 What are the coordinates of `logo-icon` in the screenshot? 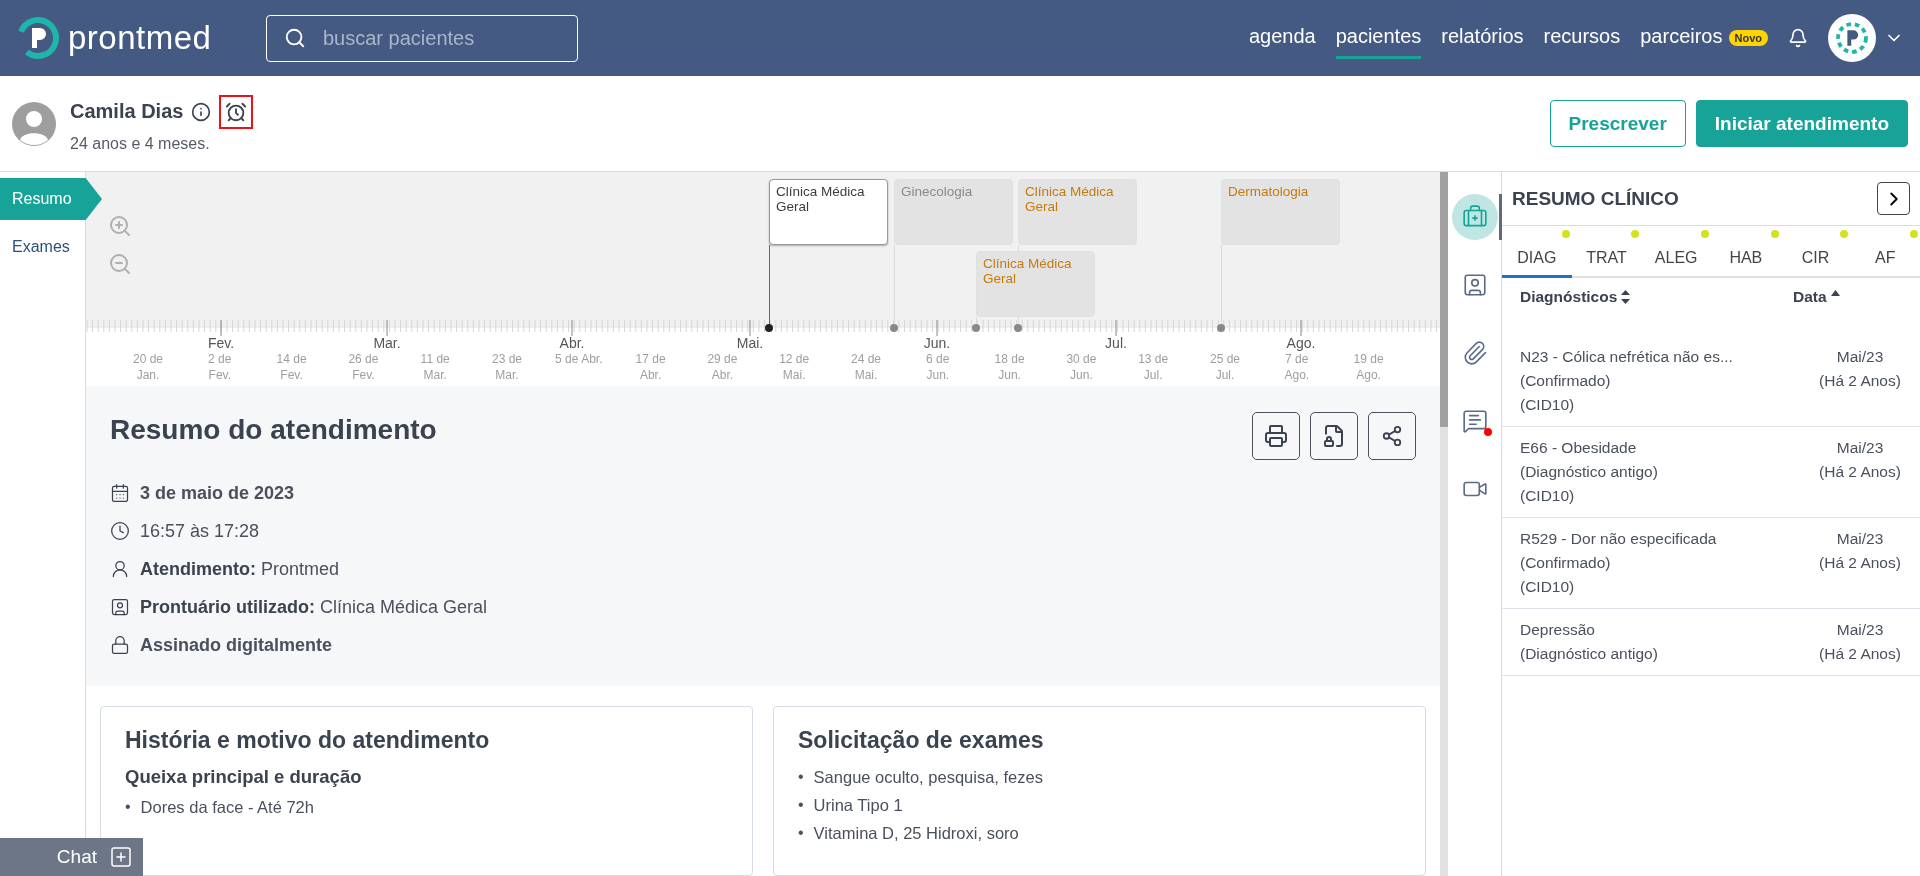 It's located at (38, 38).